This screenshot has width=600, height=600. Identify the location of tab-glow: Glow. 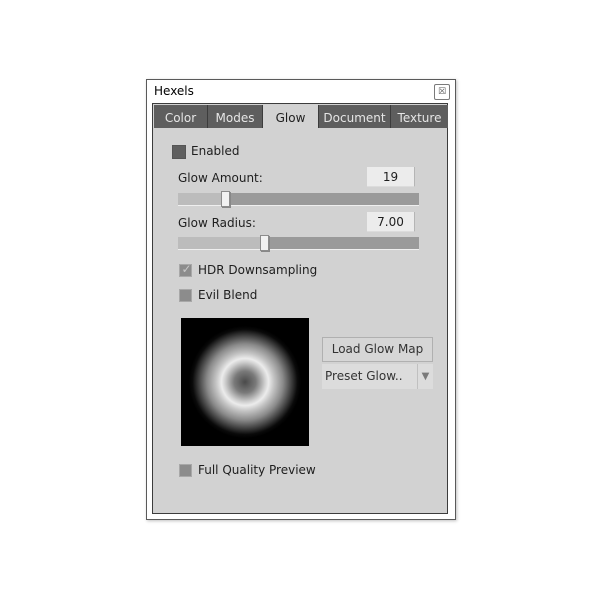
(291, 116).